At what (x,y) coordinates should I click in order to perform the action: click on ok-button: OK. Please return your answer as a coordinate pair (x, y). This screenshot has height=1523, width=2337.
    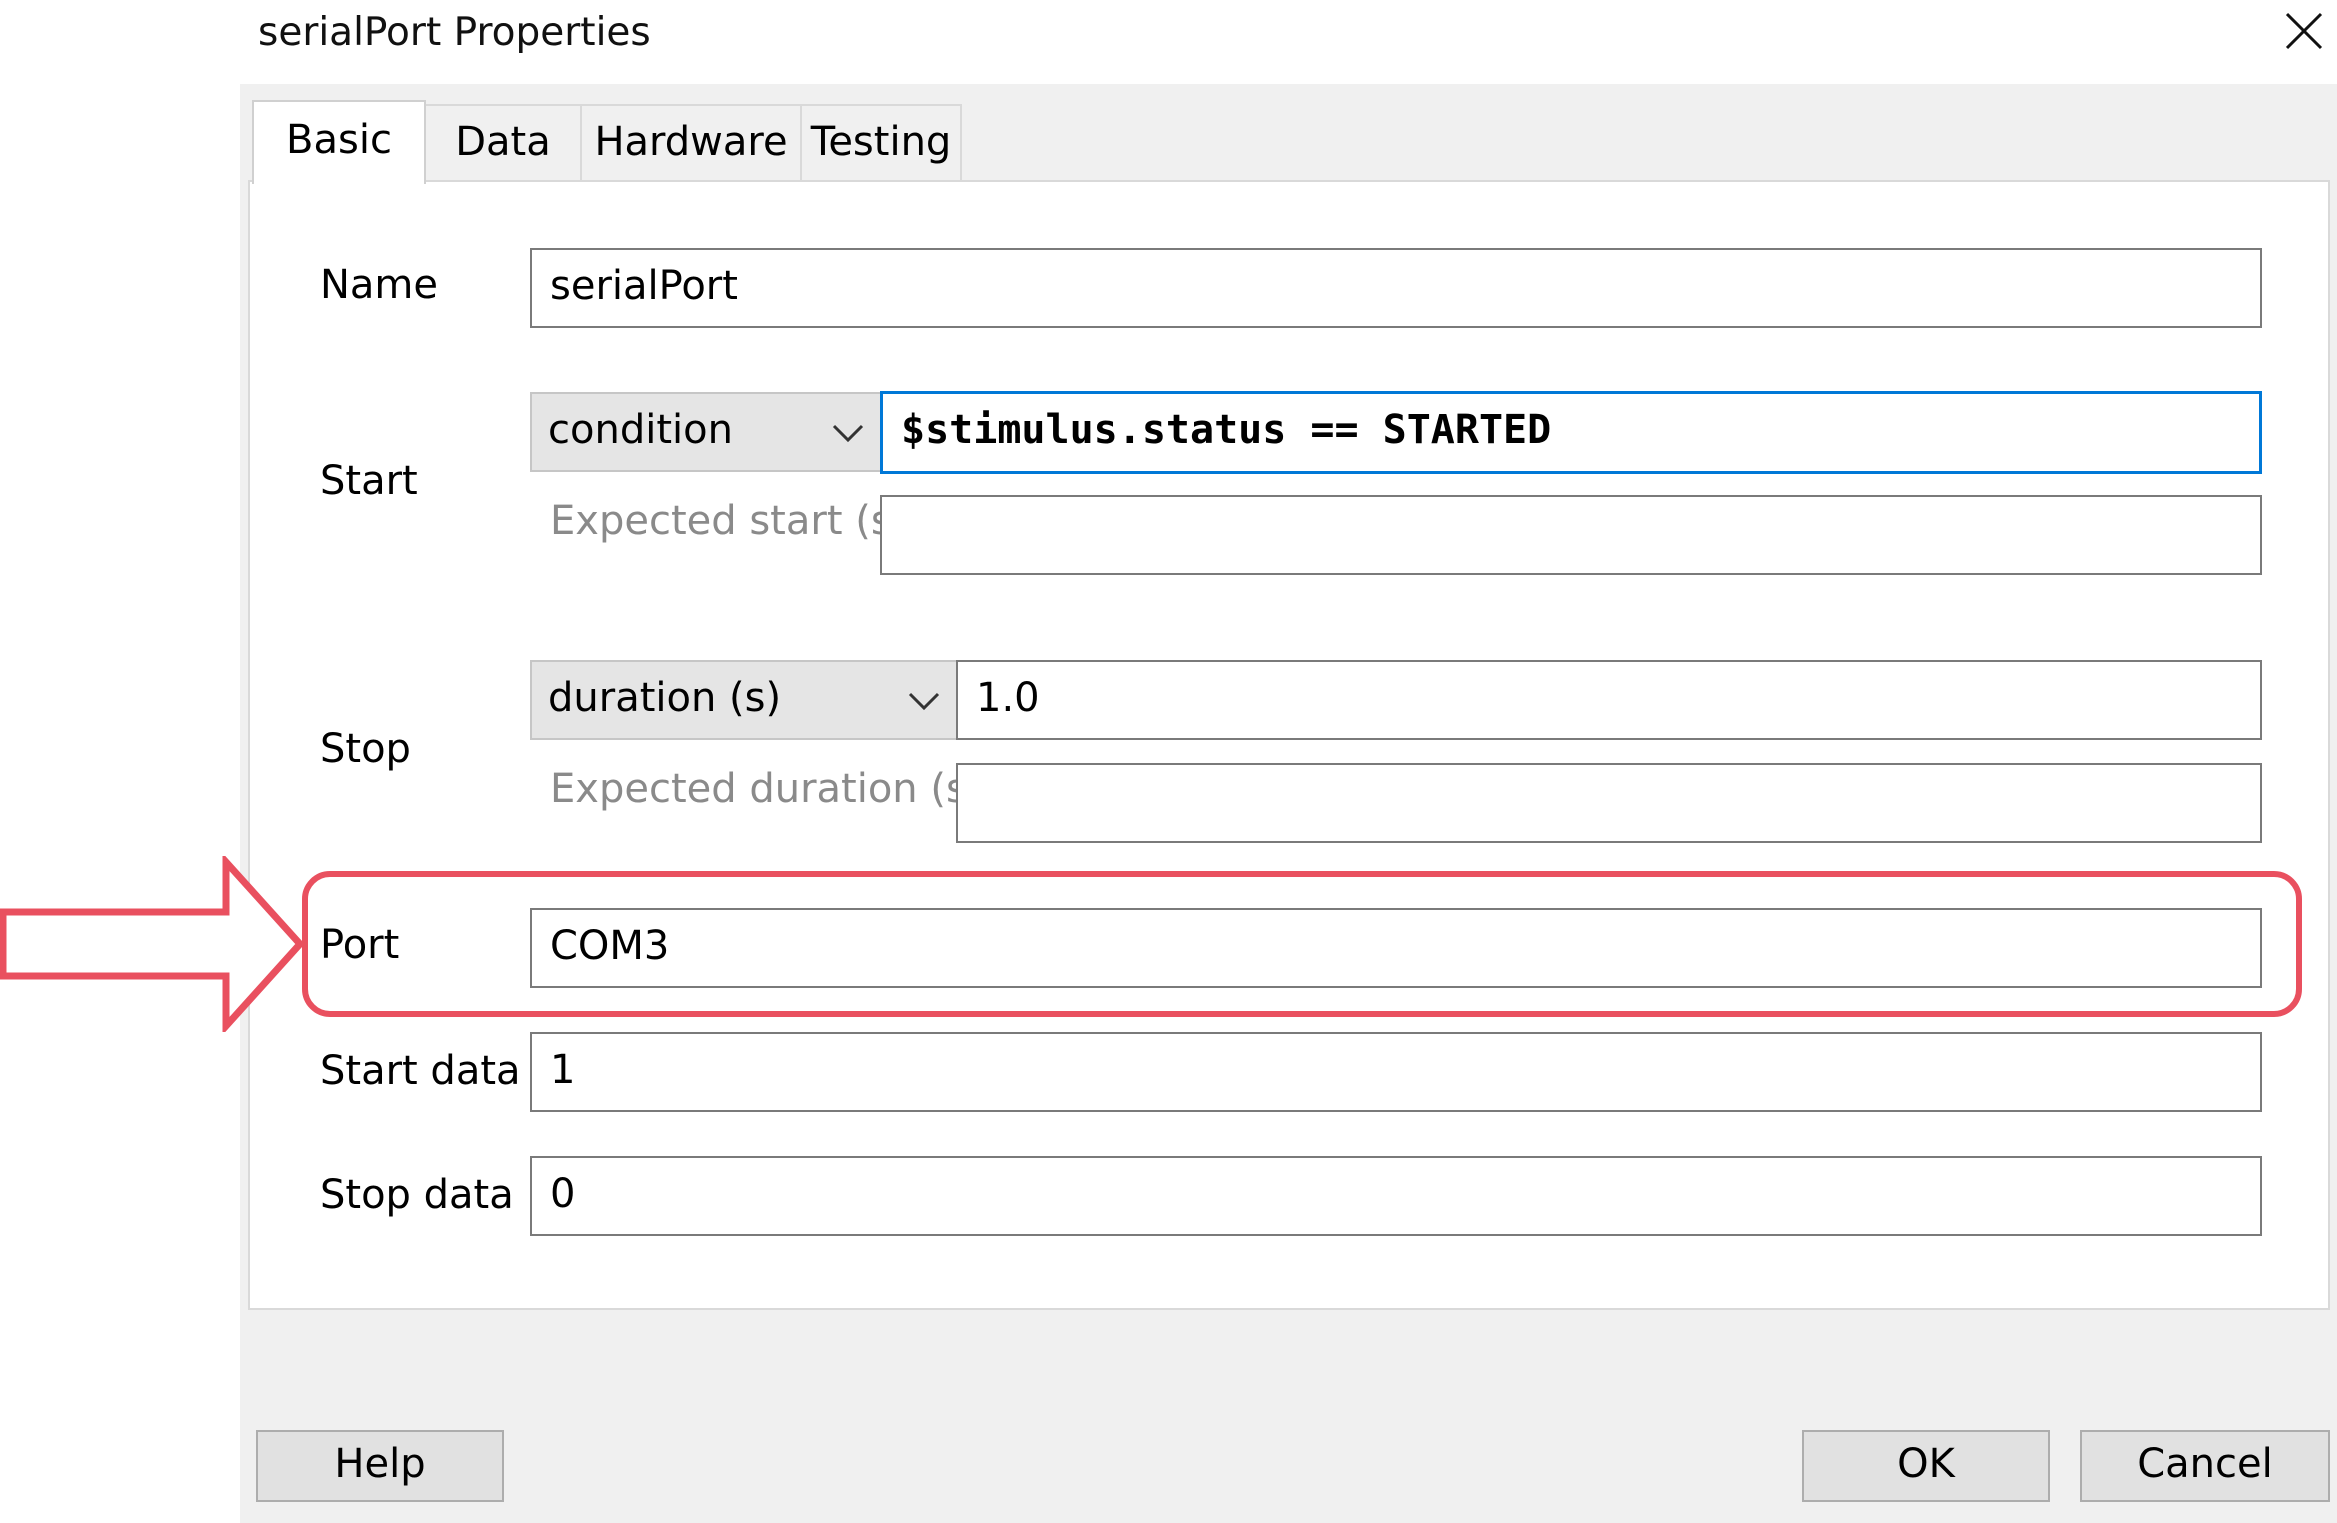
    Looking at the image, I should click on (1926, 1466).